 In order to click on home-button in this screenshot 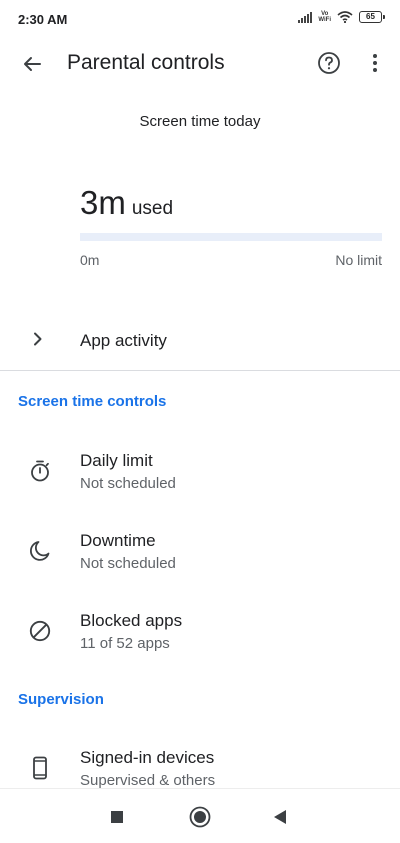, I will do `click(200, 817)`.